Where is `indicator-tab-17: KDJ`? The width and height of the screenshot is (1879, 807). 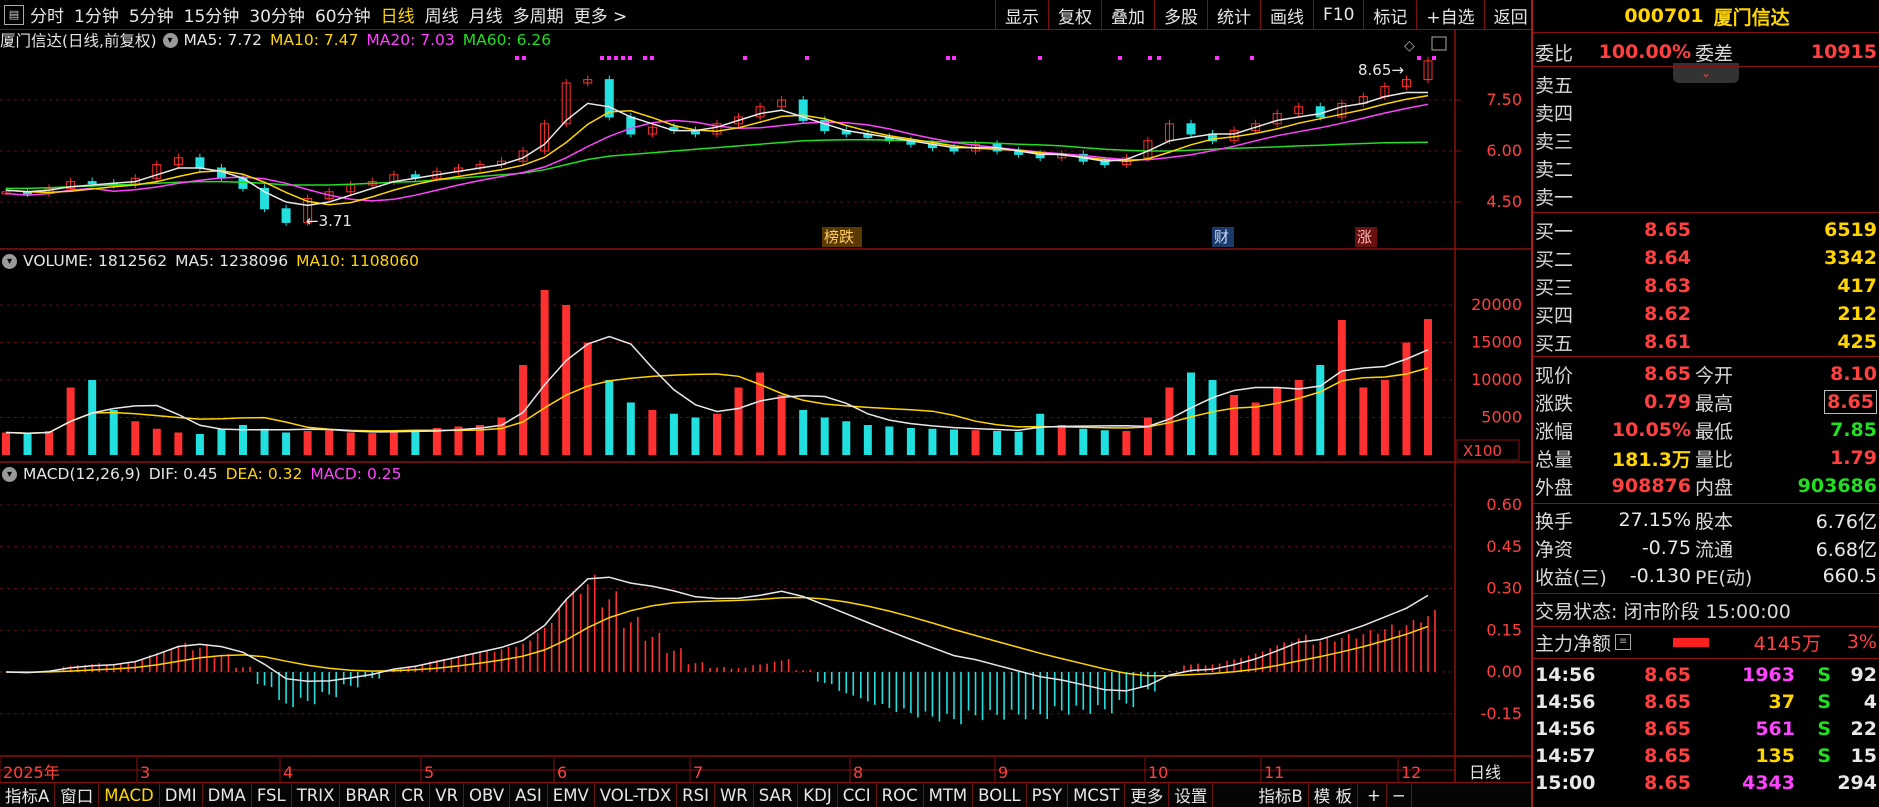 indicator-tab-17: KDJ is located at coordinates (818, 794).